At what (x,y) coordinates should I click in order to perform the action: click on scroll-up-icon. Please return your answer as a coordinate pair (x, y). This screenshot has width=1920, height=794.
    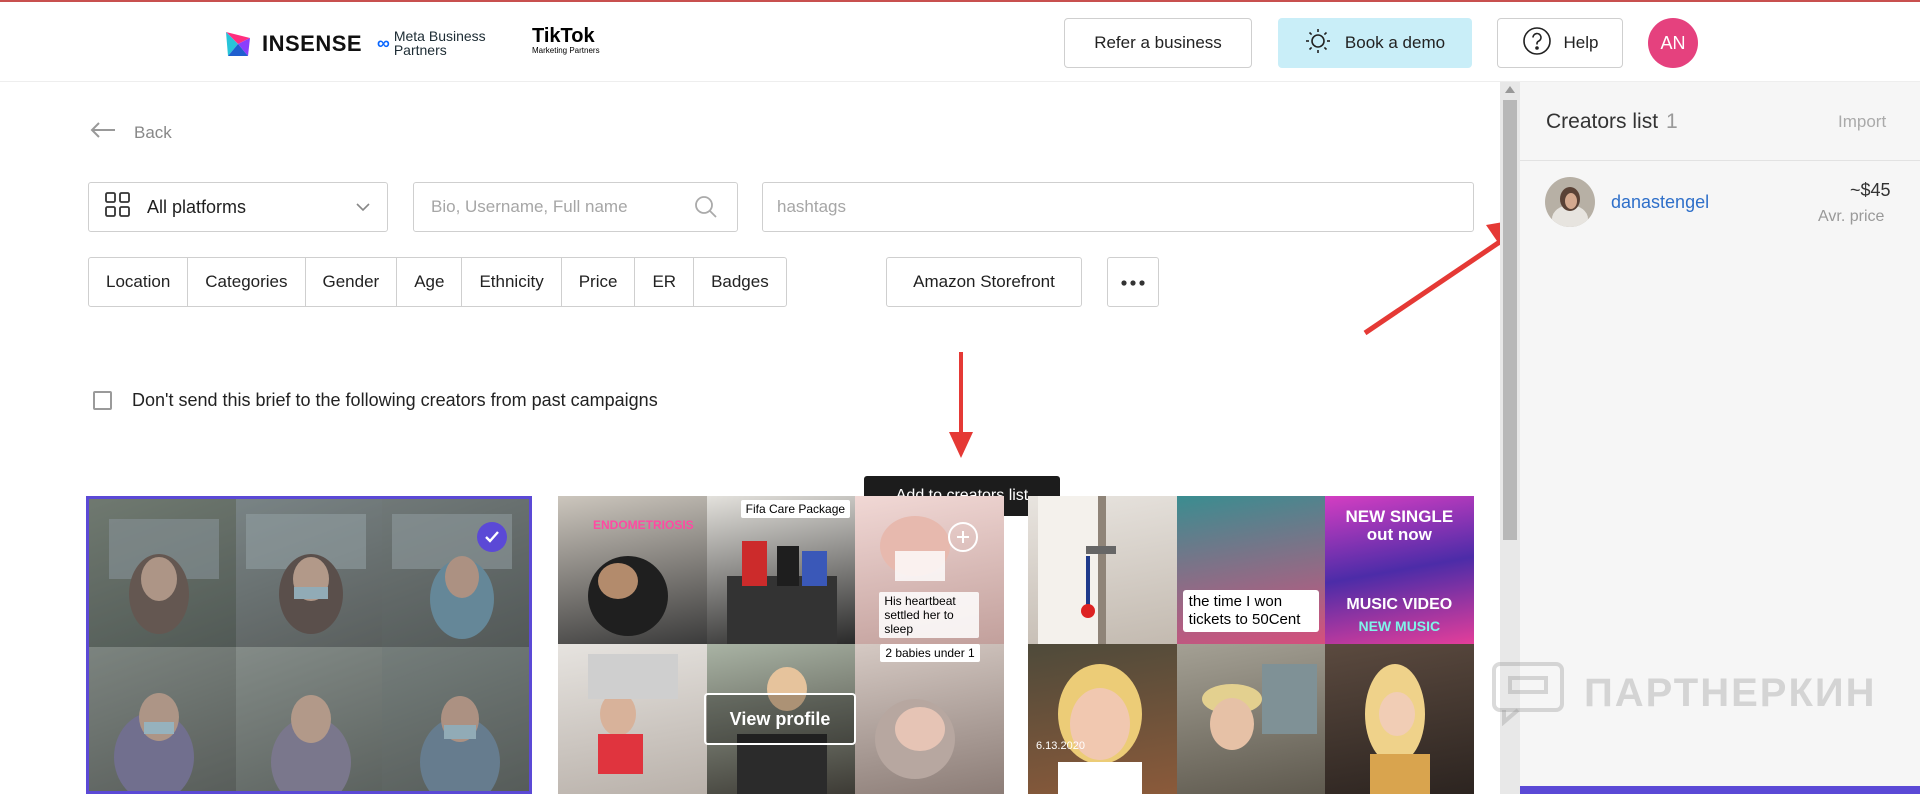
    Looking at the image, I should click on (1510, 89).